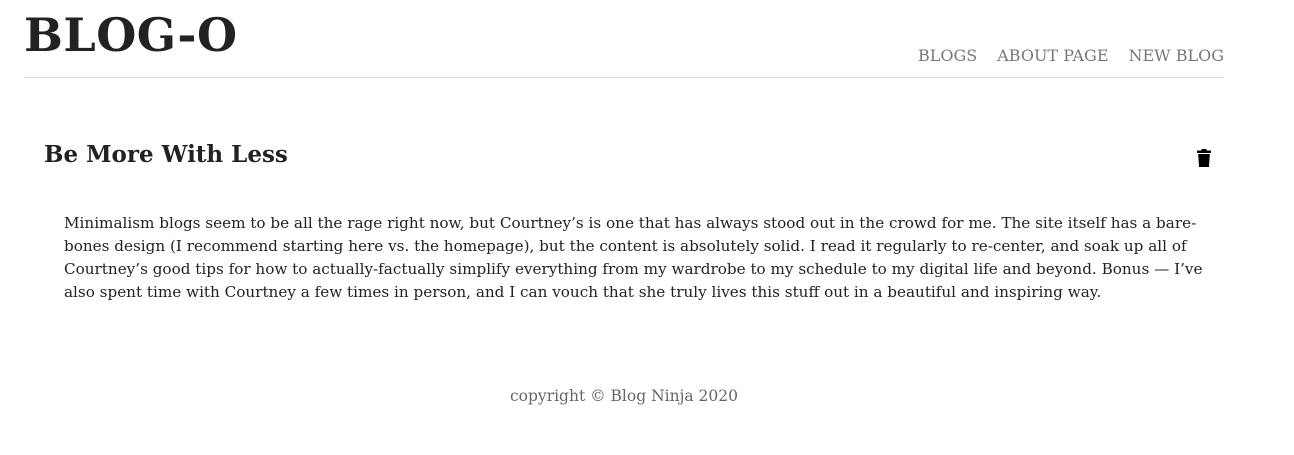  Describe the element at coordinates (947, 56) in the screenshot. I see `nav-link-blogs: BLOGS` at that location.